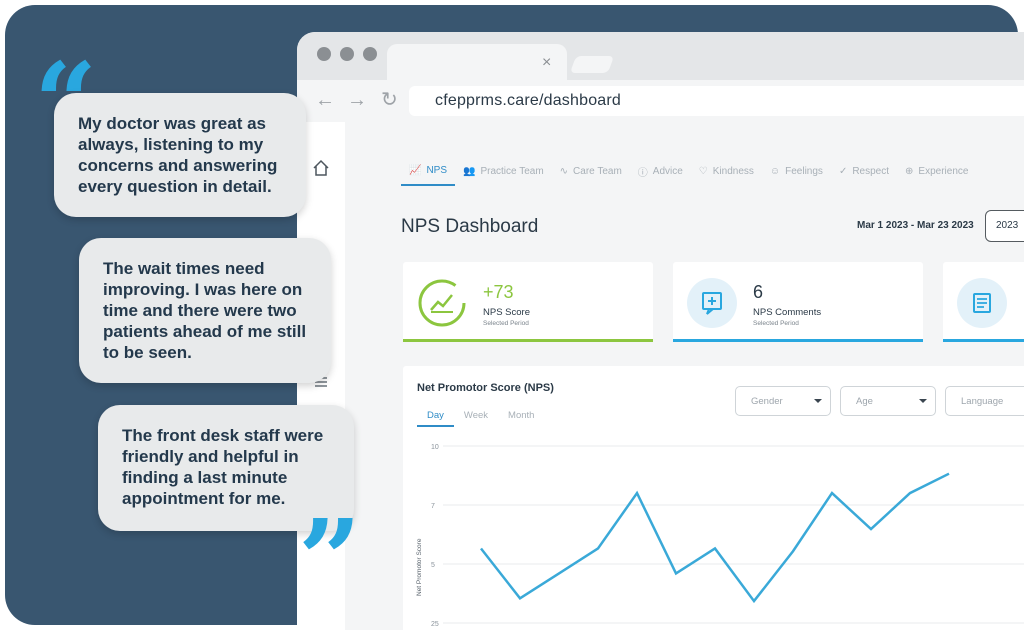 The image size is (1024, 630). I want to click on y-tick-label: 10, so click(435, 447).